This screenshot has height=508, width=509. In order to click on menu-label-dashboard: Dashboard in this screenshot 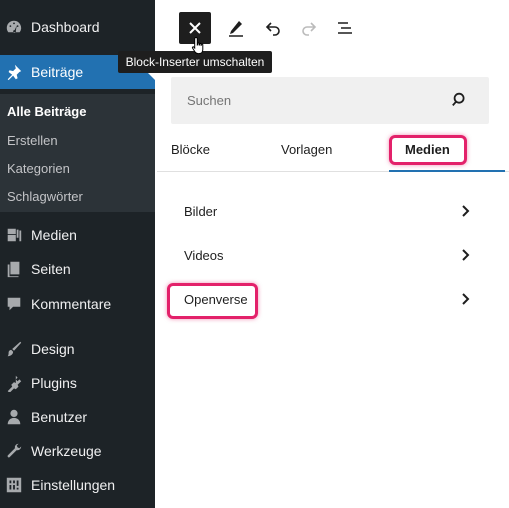, I will do `click(65, 27)`.